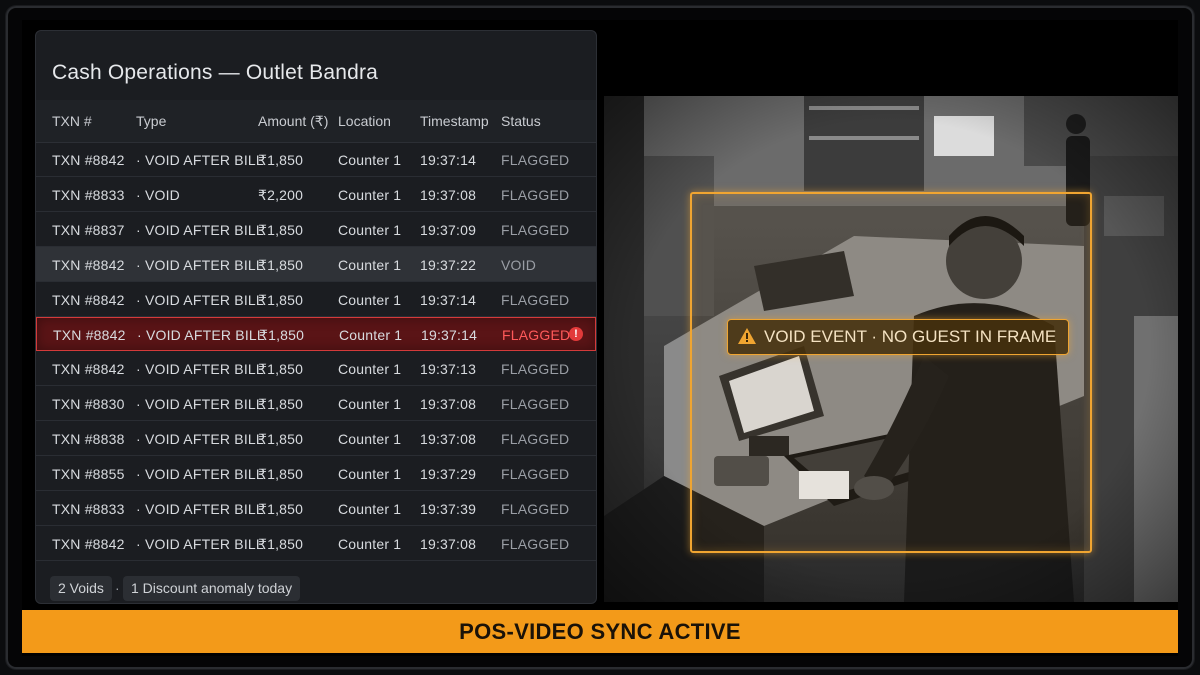 The image size is (1200, 675). I want to click on voids-count-chip: 2 Voids, so click(81, 588).